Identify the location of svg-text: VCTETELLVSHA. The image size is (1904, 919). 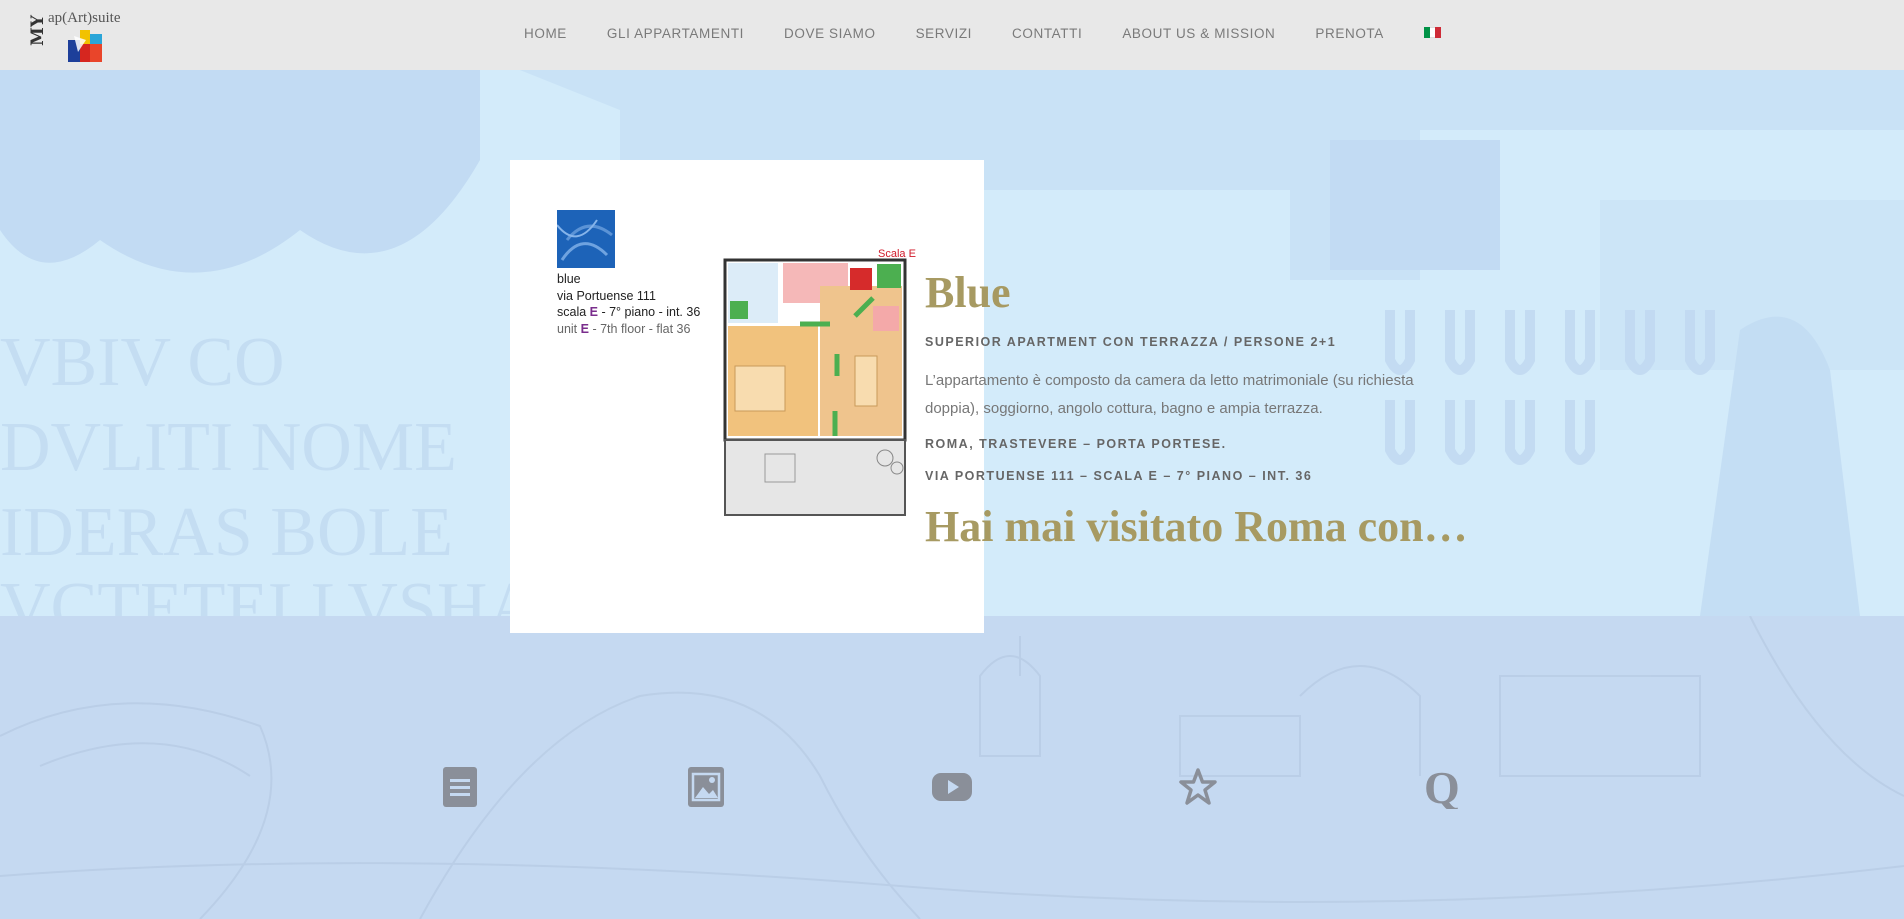
(269, 592).